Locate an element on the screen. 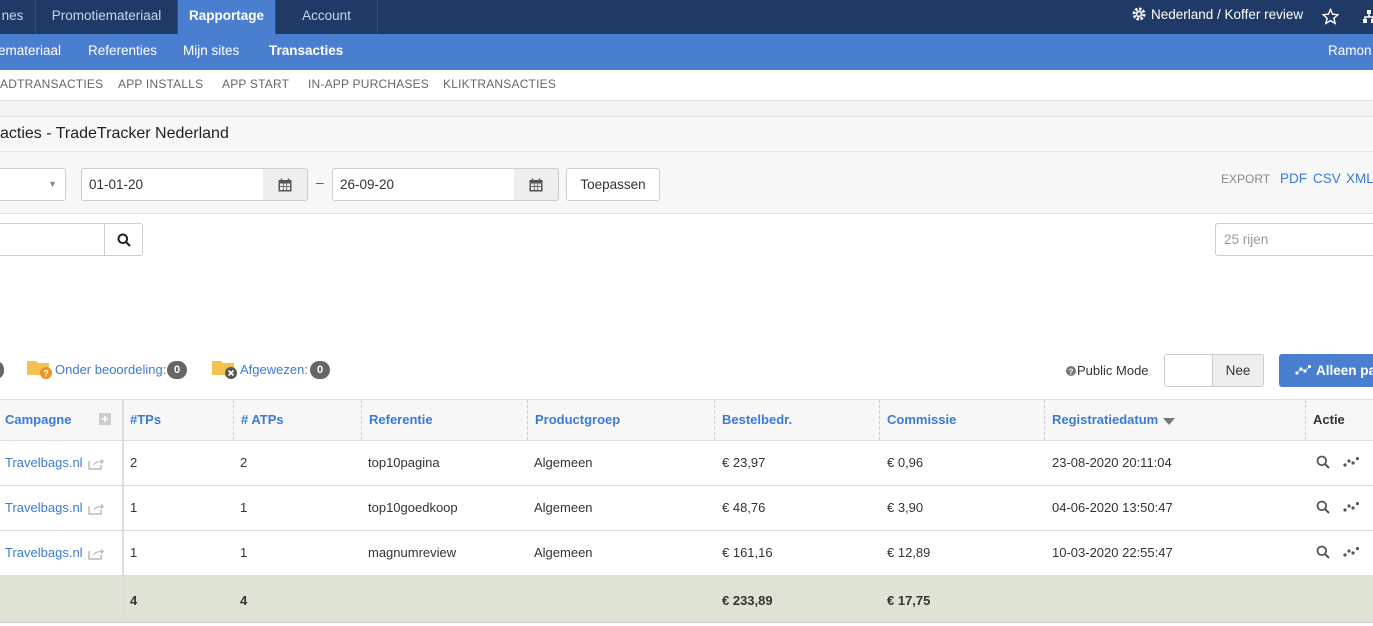 The image size is (1373, 626). export-label: EXPORT is located at coordinates (1246, 179).